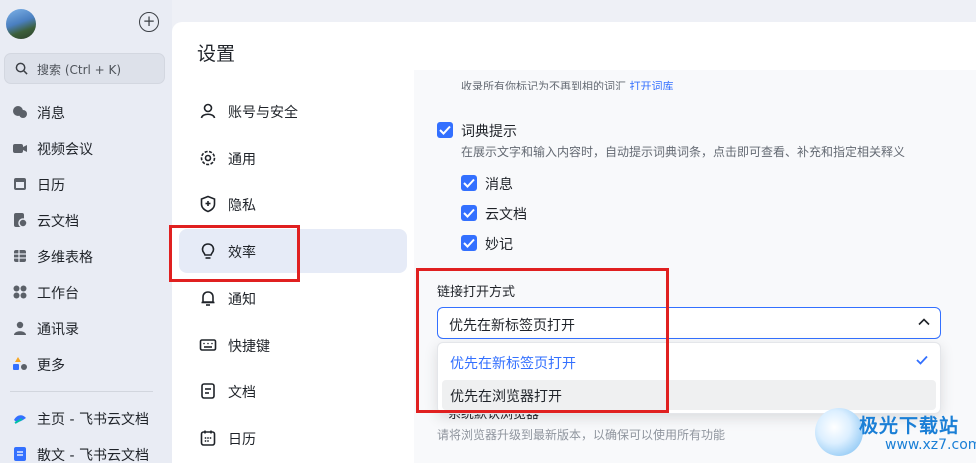  What do you see at coordinates (489, 132) in the screenshot?
I see `dict-hint-label: 词典提示` at bounding box center [489, 132].